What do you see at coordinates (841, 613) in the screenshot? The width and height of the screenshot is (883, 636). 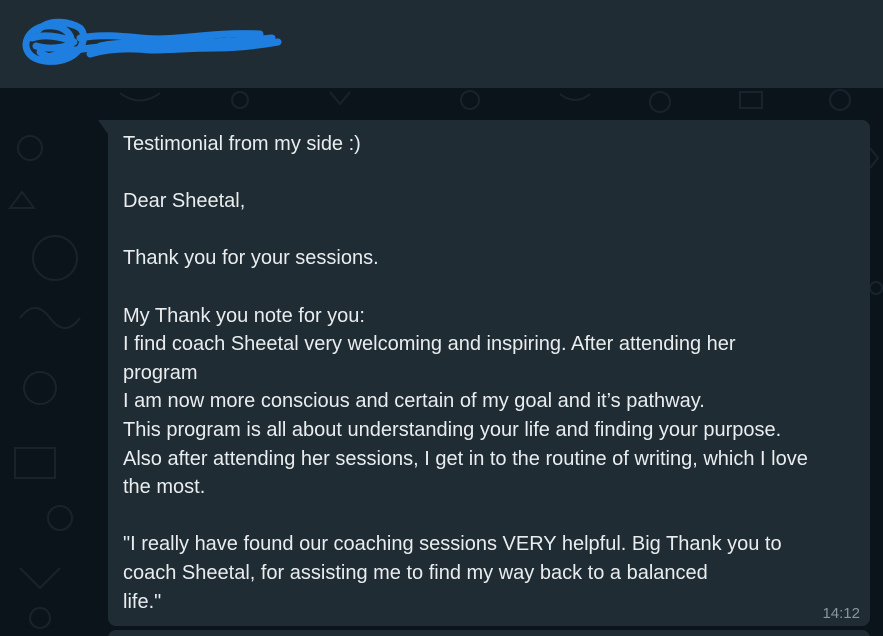 I see `message-timestamp: 14:12` at bounding box center [841, 613].